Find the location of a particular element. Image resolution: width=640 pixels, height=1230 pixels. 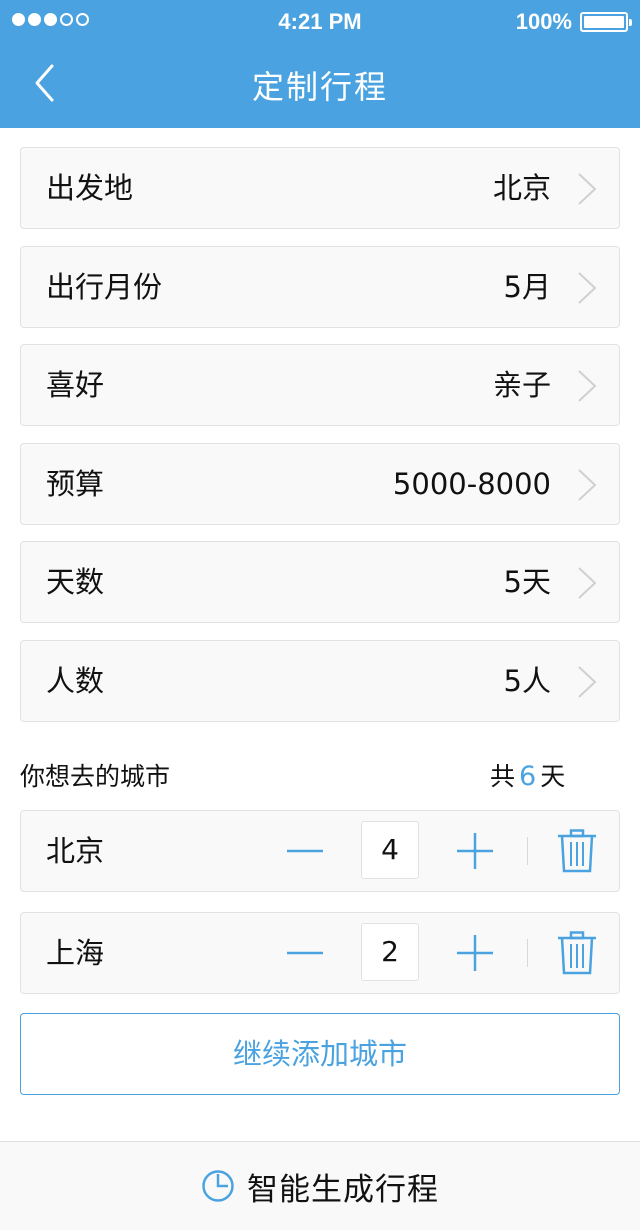

status-bar: 4:21 PM 100% is located at coordinates (320, 22).